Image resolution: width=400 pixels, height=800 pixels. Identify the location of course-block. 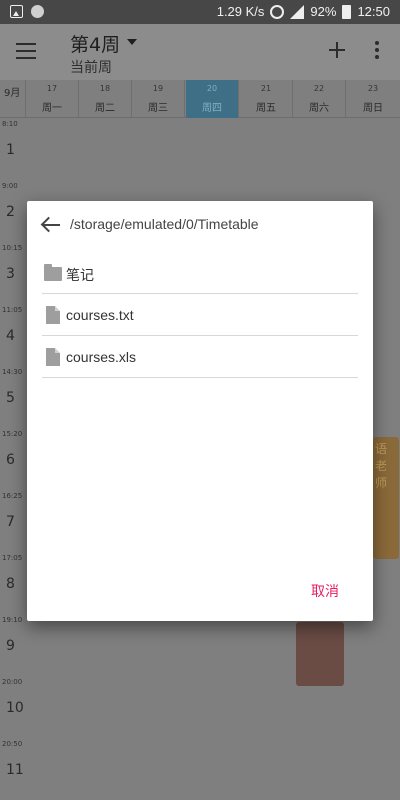
(320, 654).